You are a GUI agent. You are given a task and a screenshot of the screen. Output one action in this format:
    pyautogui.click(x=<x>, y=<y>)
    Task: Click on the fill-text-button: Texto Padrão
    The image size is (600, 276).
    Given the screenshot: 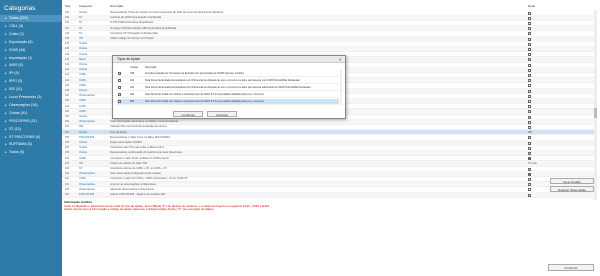 What is the action you would take?
    pyautogui.click(x=572, y=181)
    